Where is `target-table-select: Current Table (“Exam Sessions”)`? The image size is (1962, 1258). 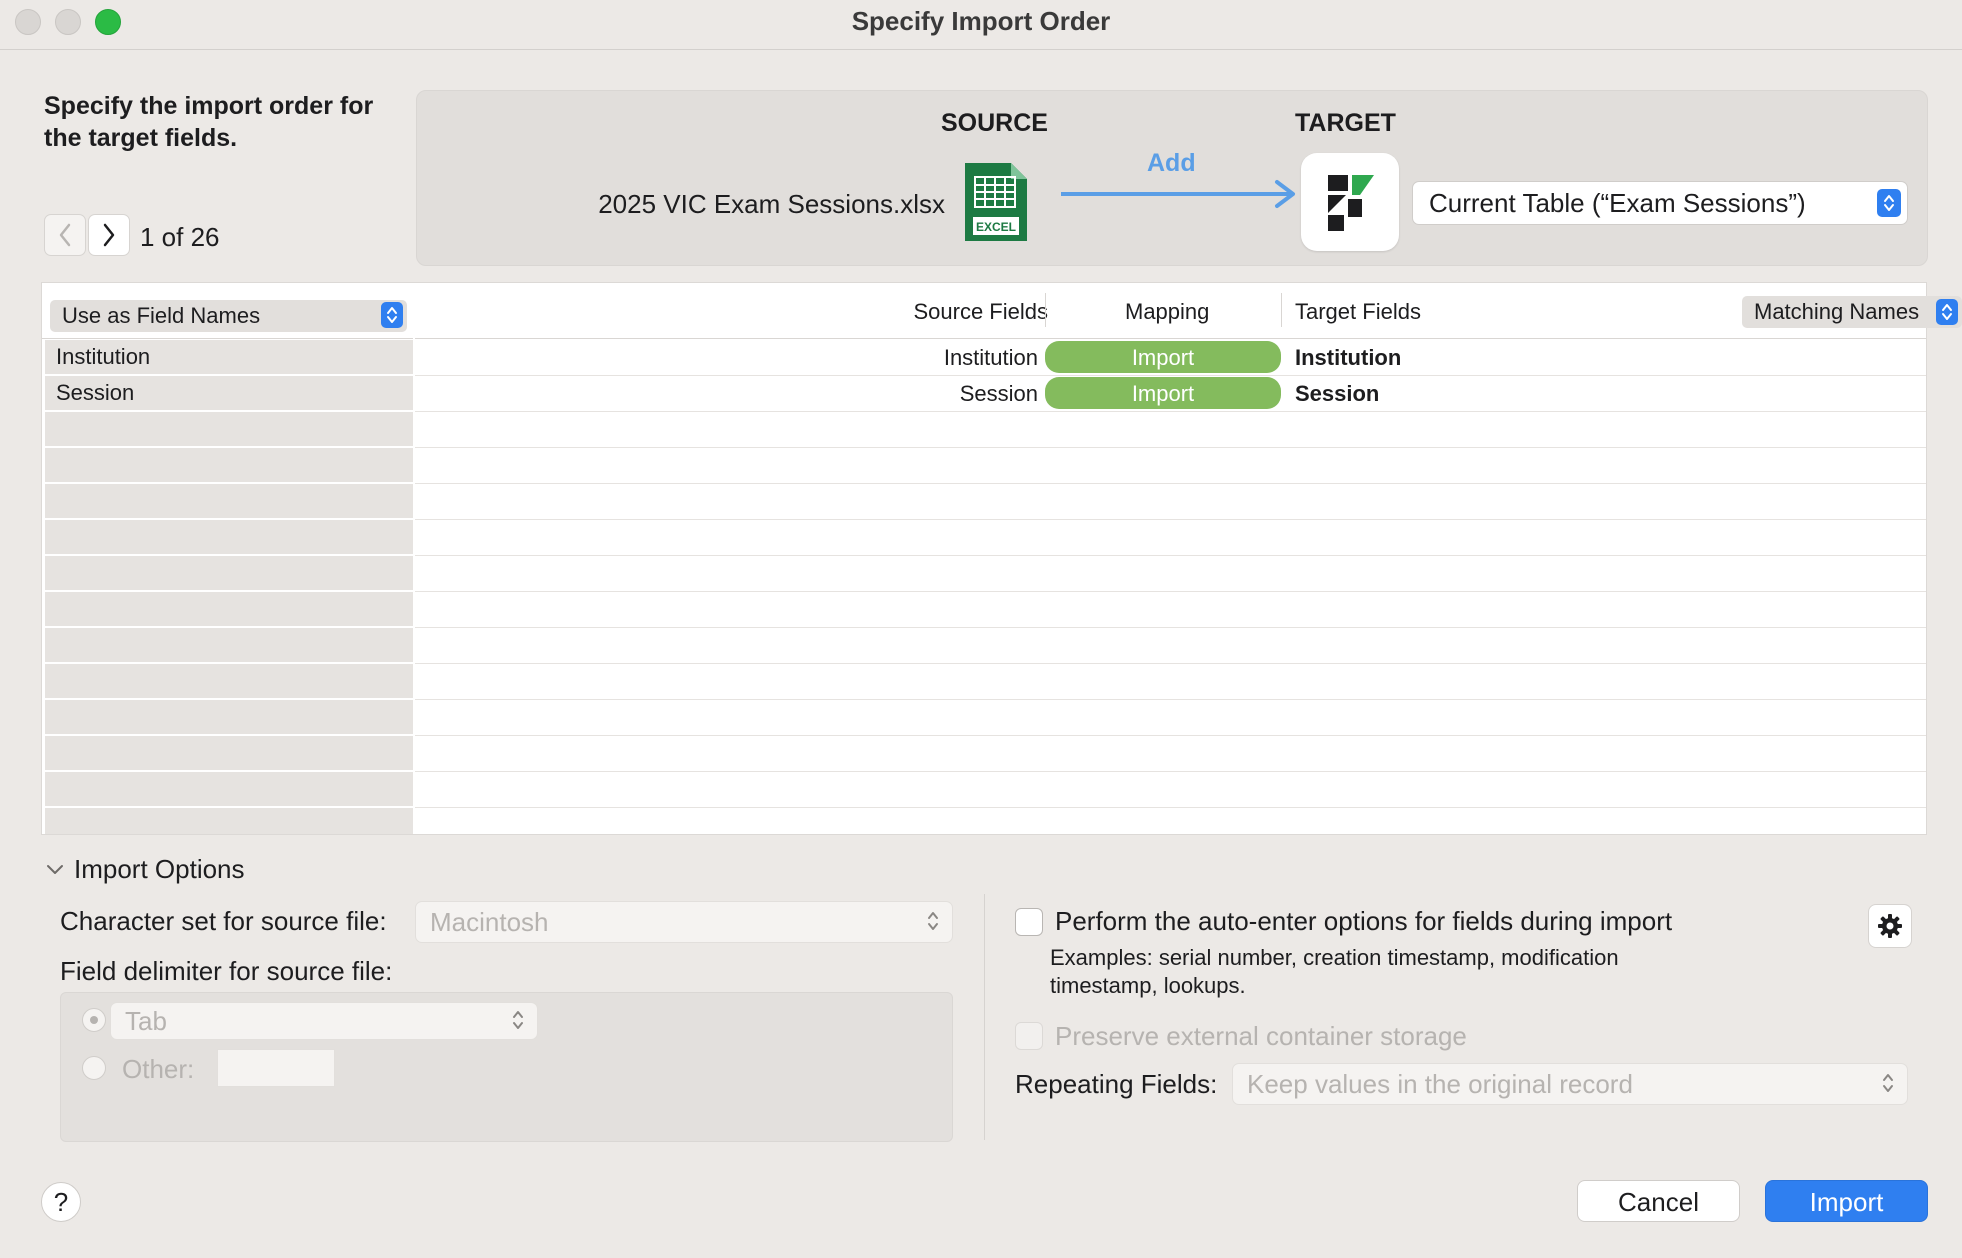 target-table-select: Current Table (“Exam Sessions”) is located at coordinates (1660, 203).